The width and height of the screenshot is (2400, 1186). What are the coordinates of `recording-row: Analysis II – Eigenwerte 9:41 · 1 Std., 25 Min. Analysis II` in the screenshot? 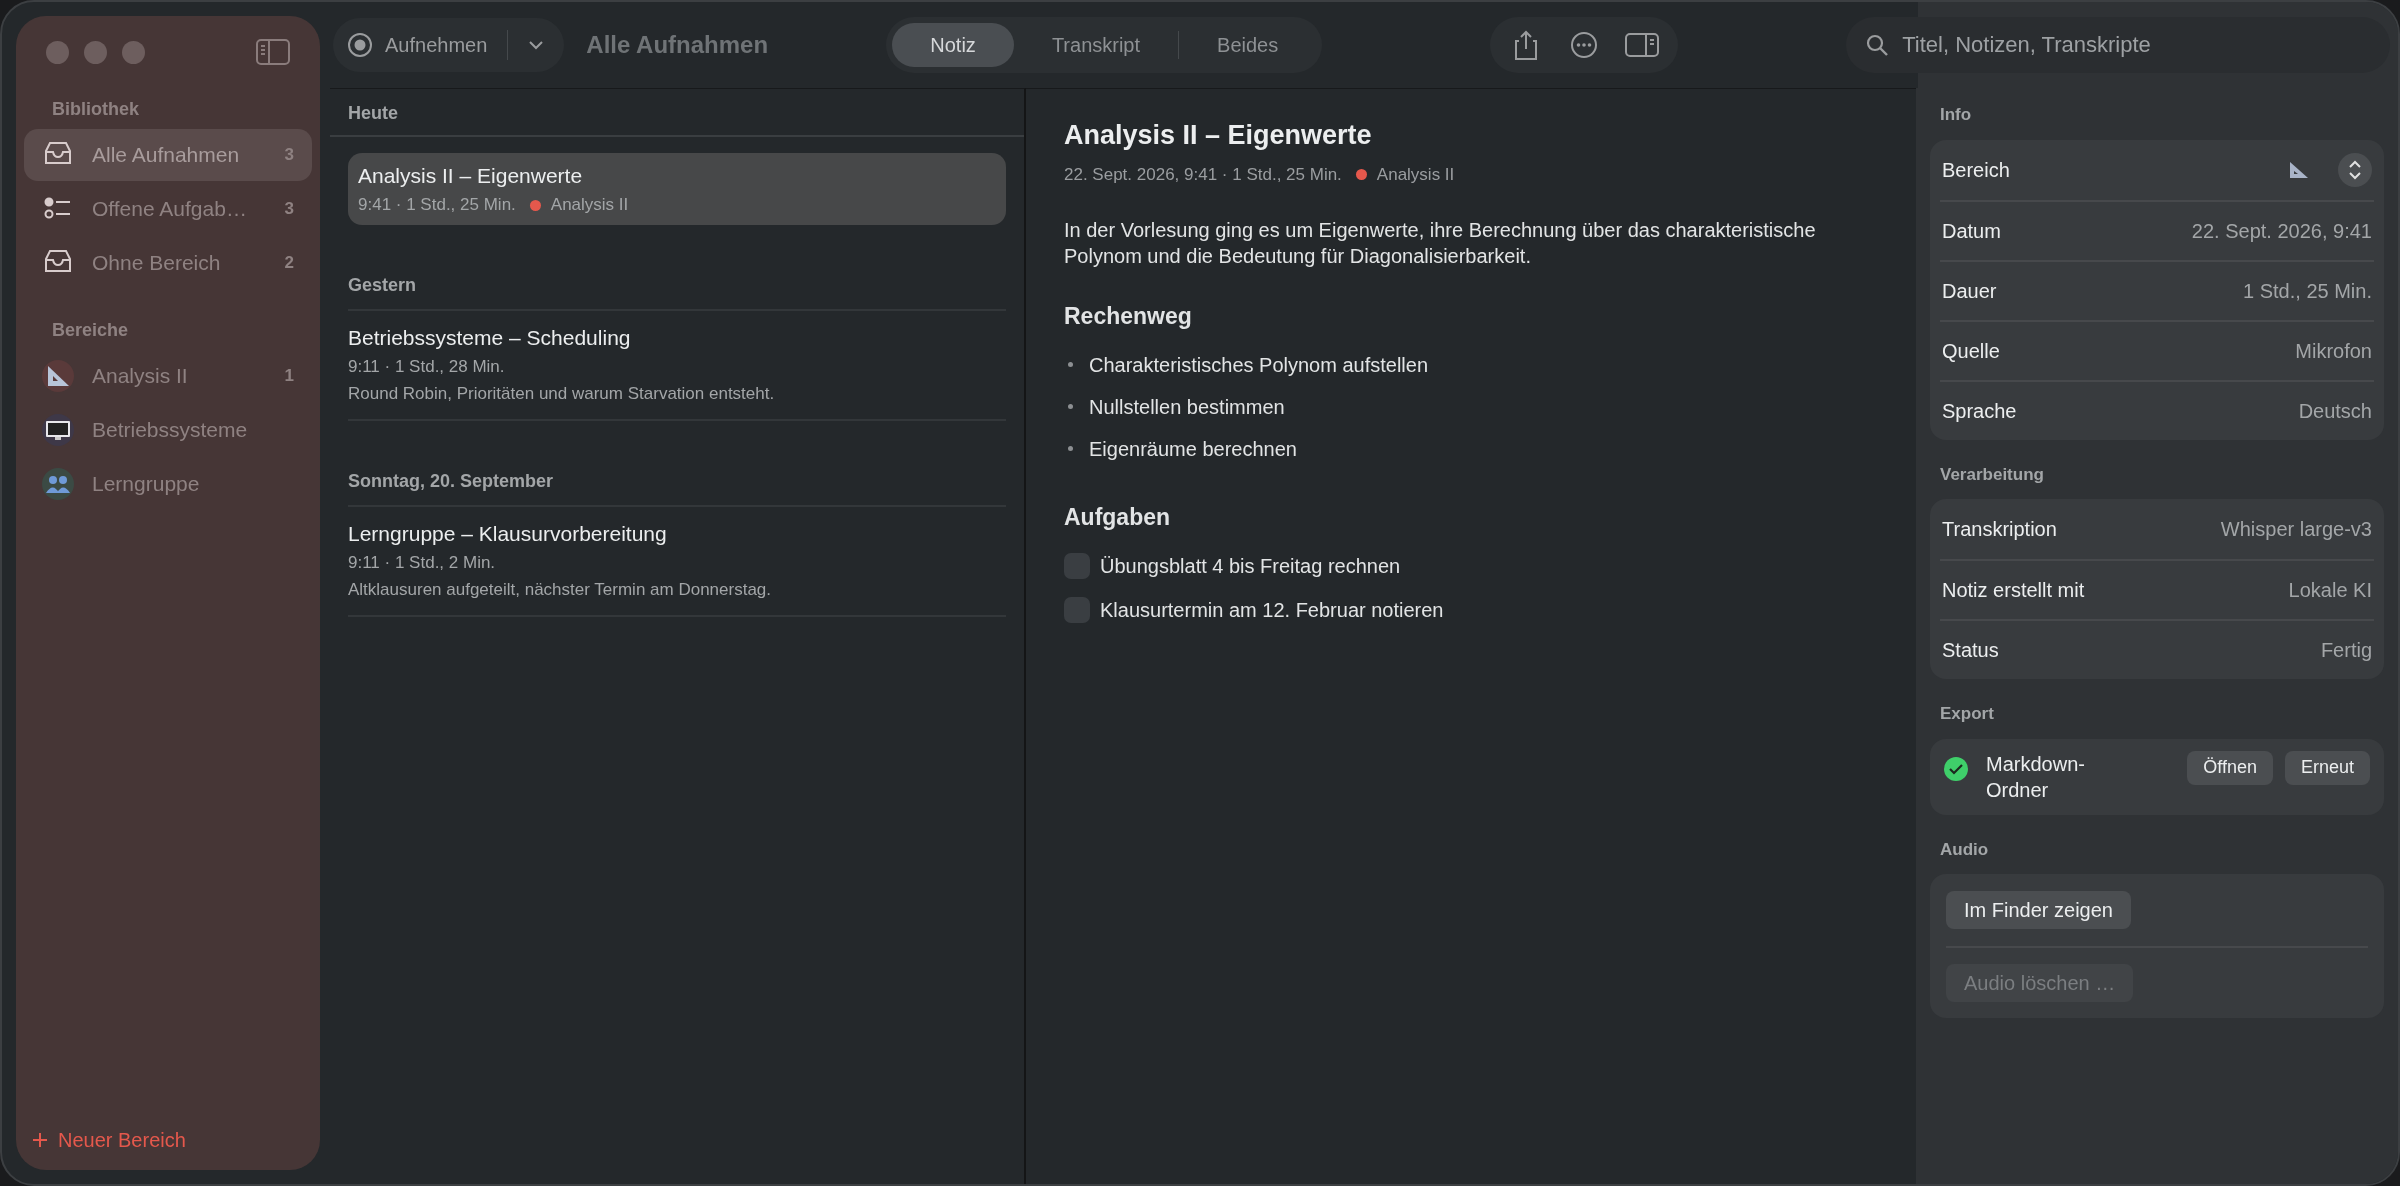 It's located at (677, 189).